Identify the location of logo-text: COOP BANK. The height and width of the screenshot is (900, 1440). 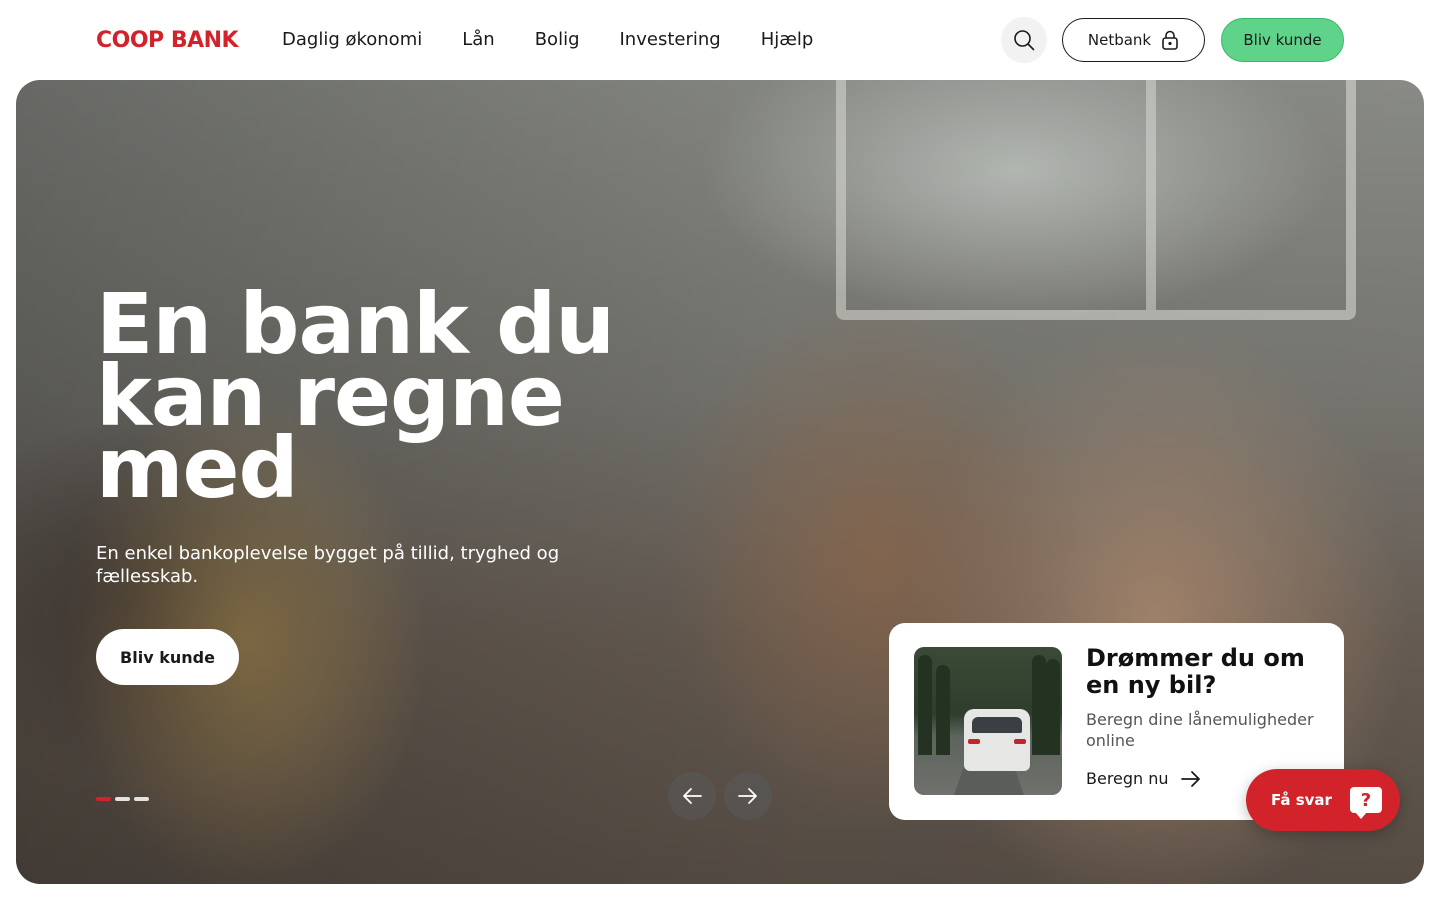
(167, 40).